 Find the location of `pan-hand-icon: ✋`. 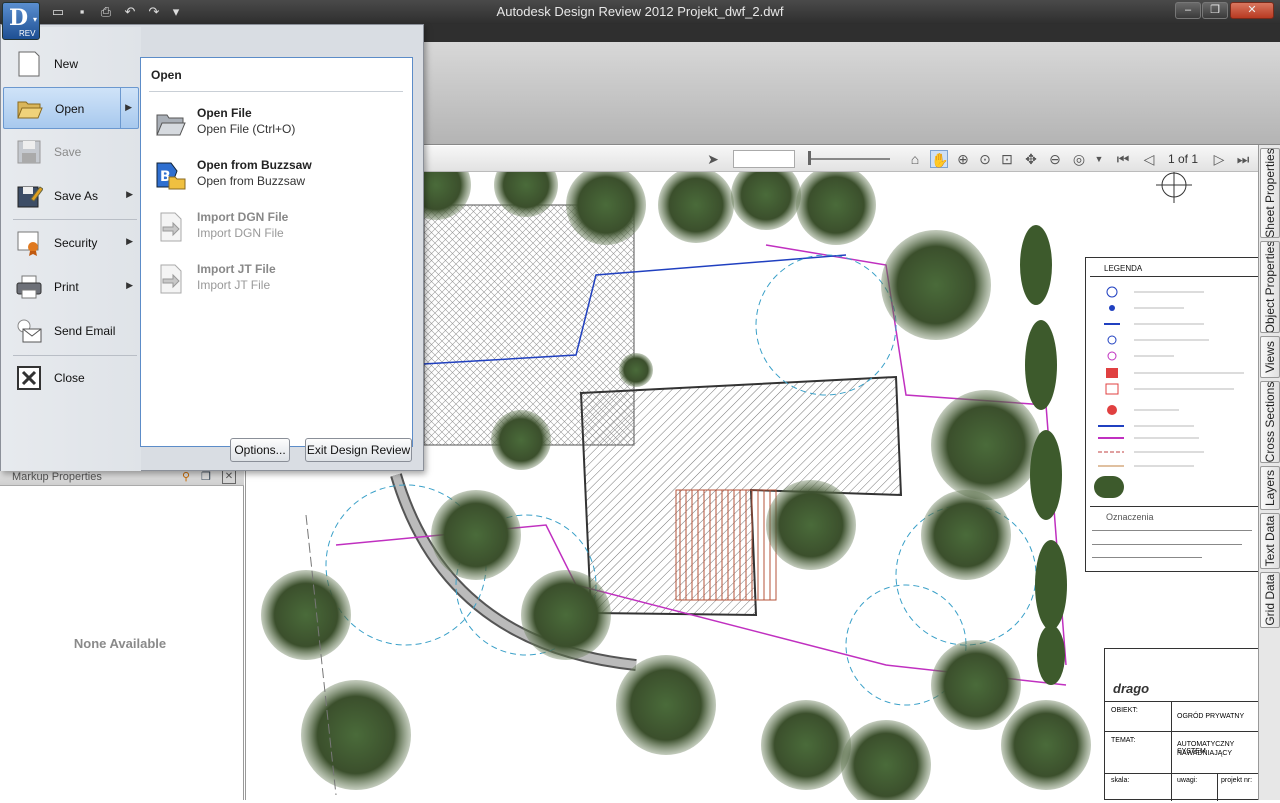

pan-hand-icon: ✋ is located at coordinates (939, 159).